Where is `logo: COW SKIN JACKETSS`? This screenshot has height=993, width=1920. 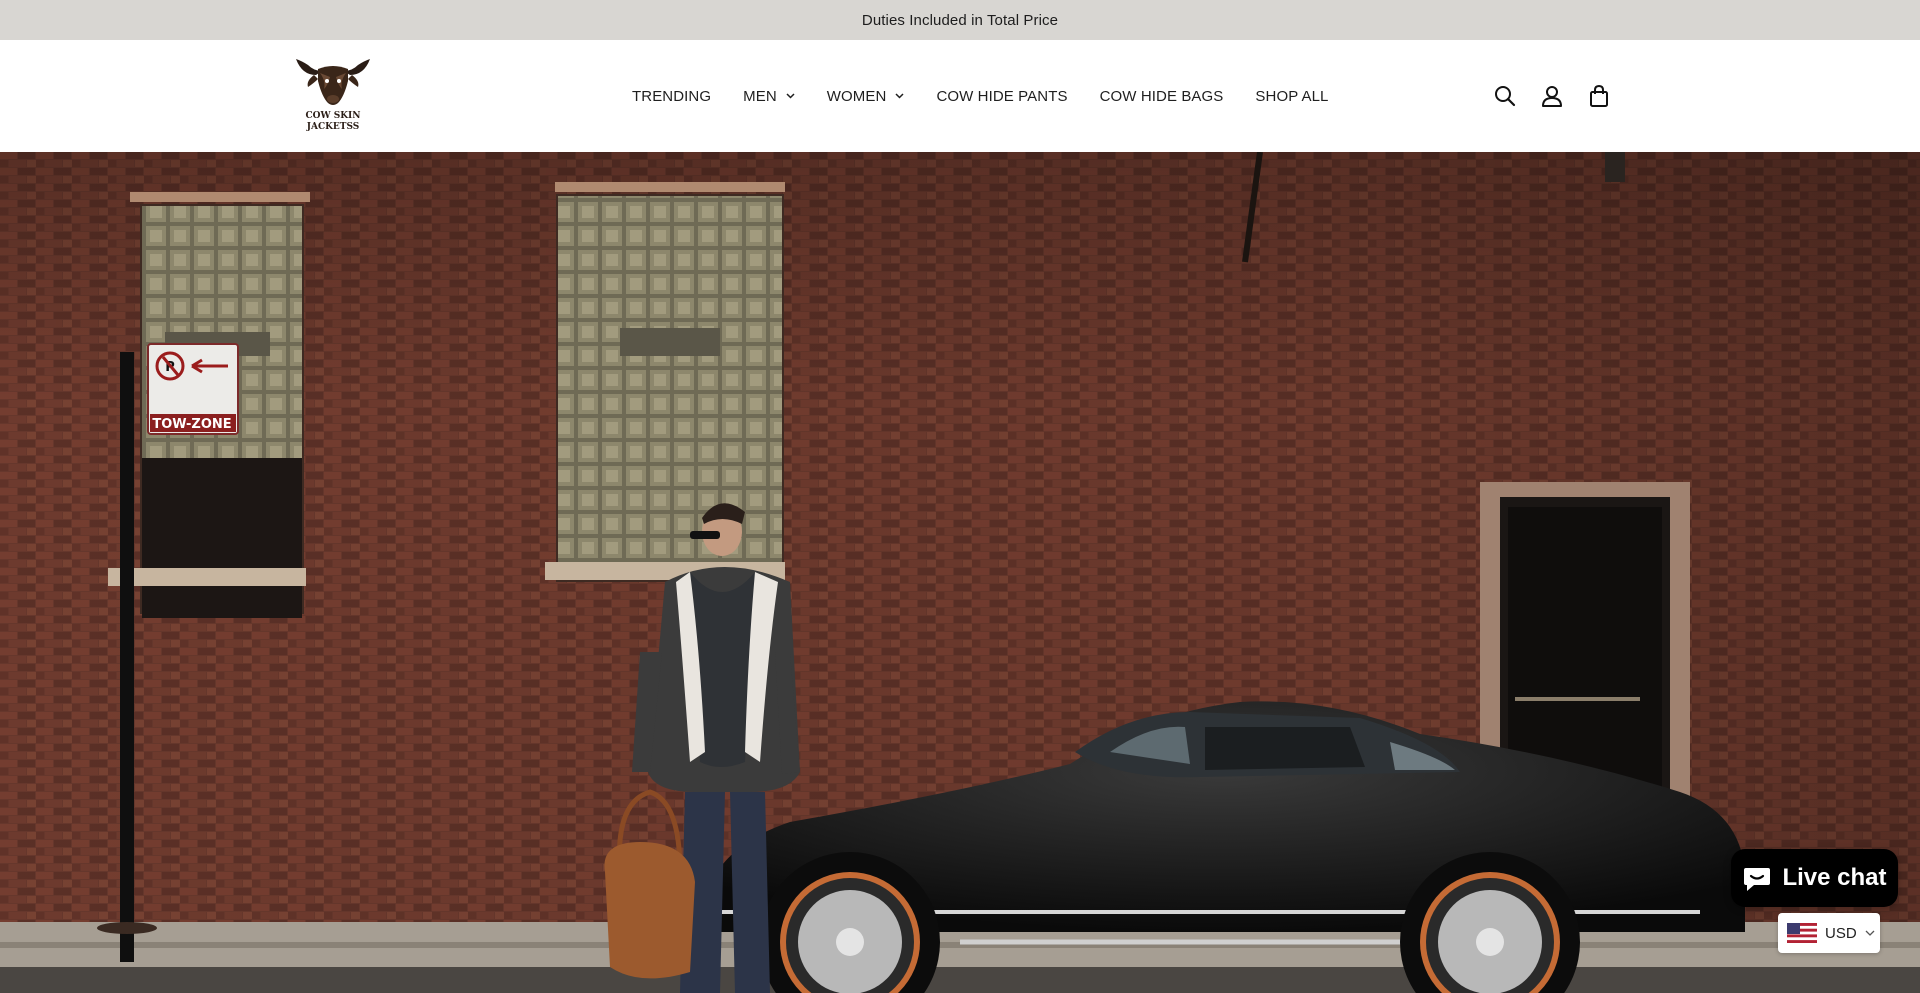 logo: COW SKIN JACKETSS is located at coordinates (333, 92).